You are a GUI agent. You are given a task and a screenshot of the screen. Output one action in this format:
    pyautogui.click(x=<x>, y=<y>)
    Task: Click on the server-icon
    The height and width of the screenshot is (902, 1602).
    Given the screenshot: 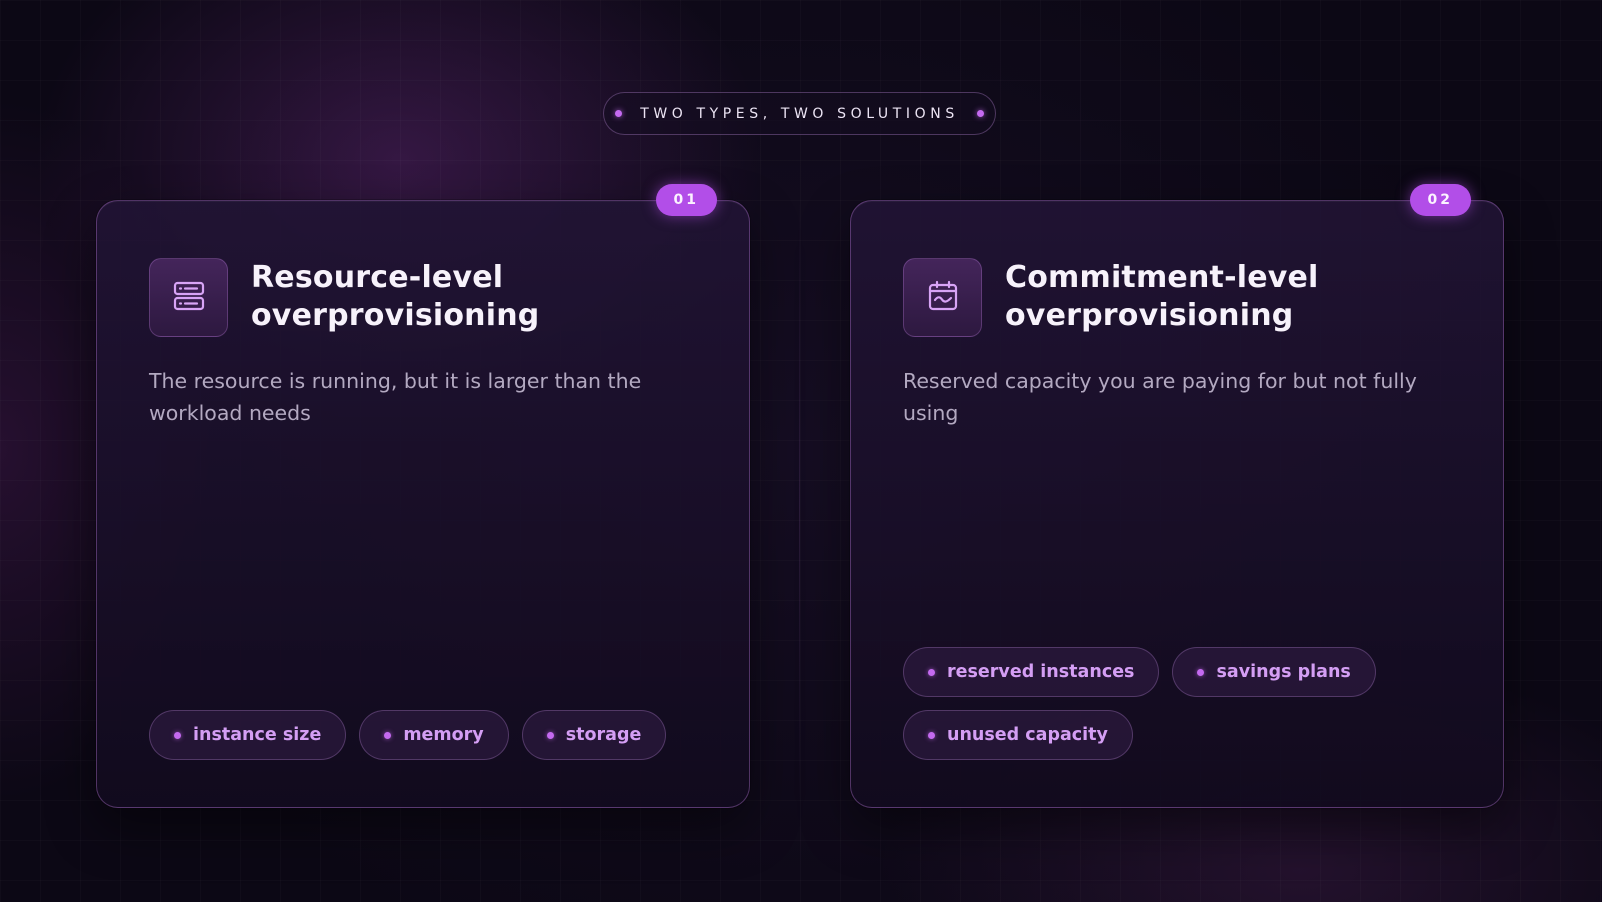 What is the action you would take?
    pyautogui.click(x=189, y=298)
    